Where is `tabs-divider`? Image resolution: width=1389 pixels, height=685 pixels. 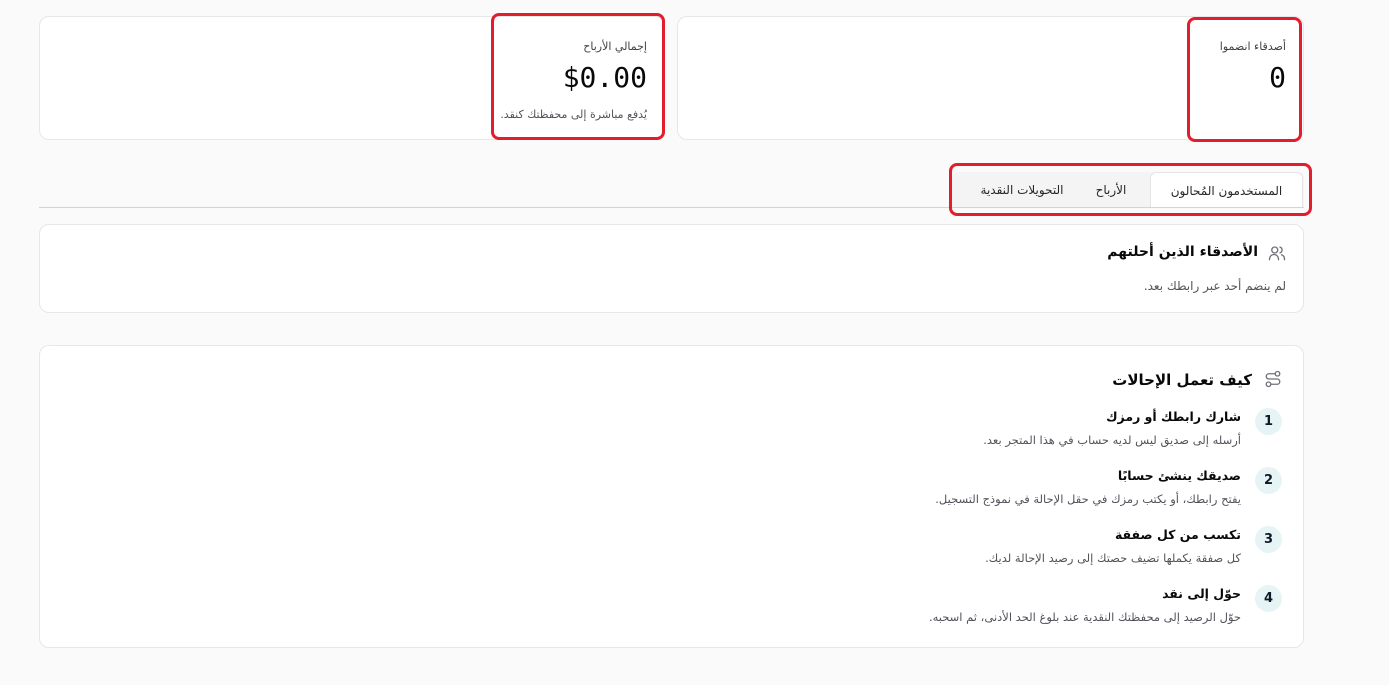
tabs-divider is located at coordinates (671, 207).